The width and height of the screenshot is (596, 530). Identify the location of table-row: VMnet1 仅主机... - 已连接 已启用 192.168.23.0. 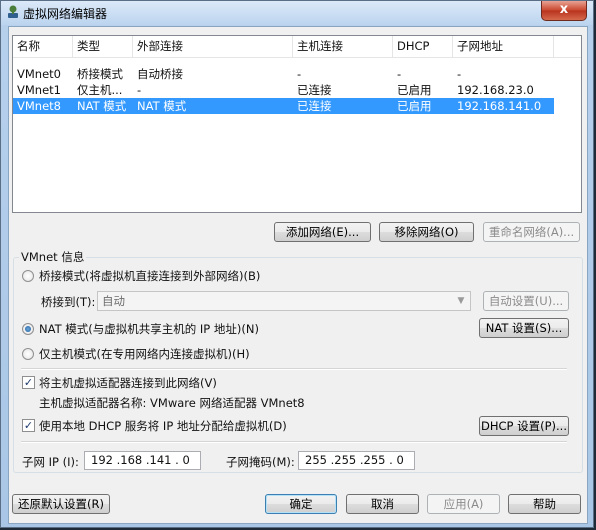
(297, 90).